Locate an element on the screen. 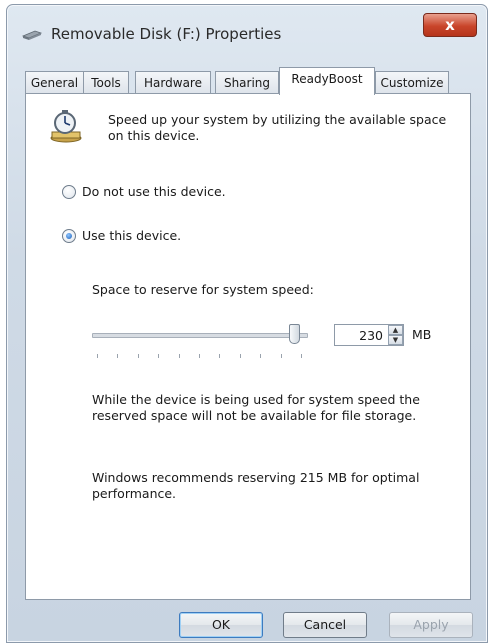 This screenshot has width=492, height=643. stopwatch-drive-icon is located at coordinates (66, 126).